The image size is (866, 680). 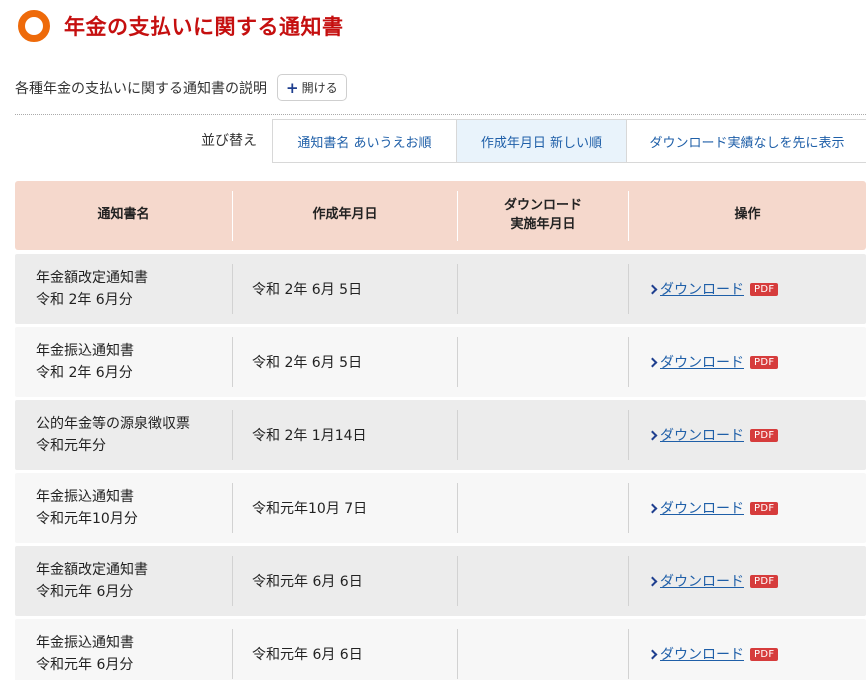 What do you see at coordinates (319, 88) in the screenshot?
I see `open-button-label: 開ける` at bounding box center [319, 88].